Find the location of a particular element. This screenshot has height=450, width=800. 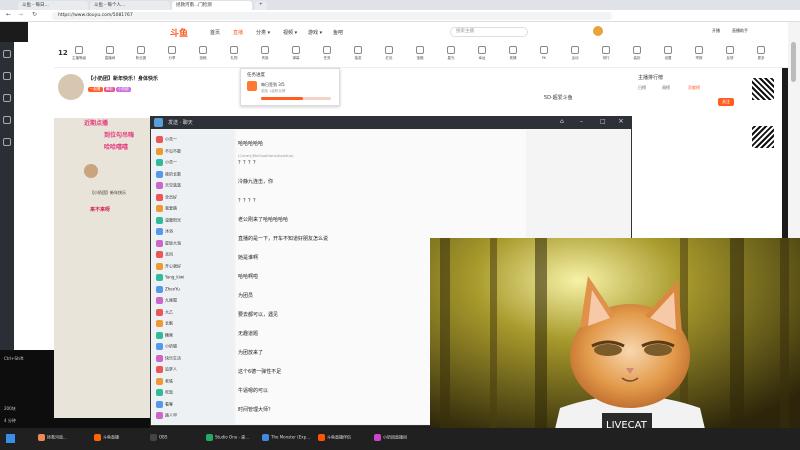

home-icon: ⌂ is located at coordinates (562, 121).